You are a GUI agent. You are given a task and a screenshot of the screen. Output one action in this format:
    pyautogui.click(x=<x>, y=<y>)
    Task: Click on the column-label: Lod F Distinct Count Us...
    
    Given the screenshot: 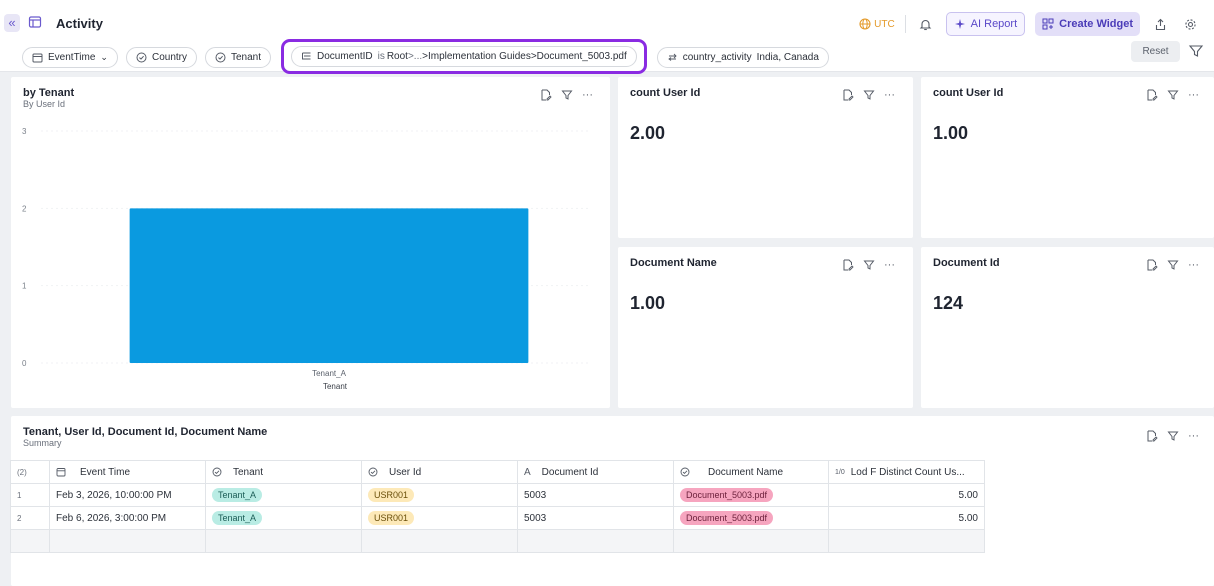 What is the action you would take?
    pyautogui.click(x=907, y=472)
    